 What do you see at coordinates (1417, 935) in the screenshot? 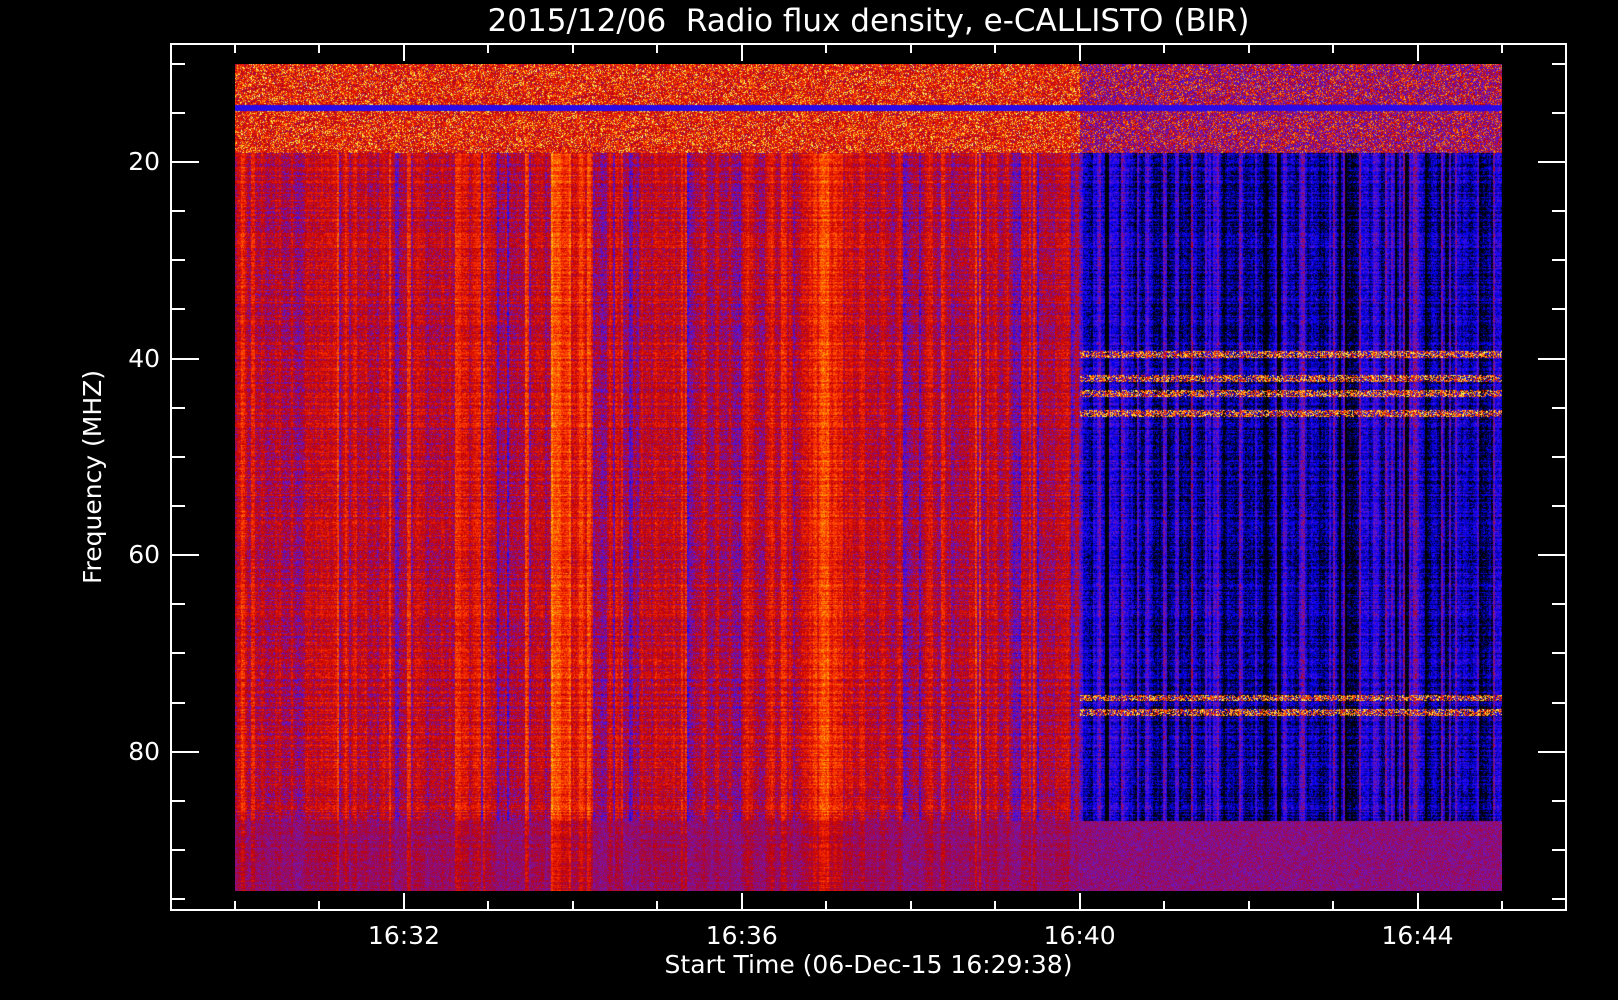
I see `x-tick-label: 16:44` at bounding box center [1417, 935].